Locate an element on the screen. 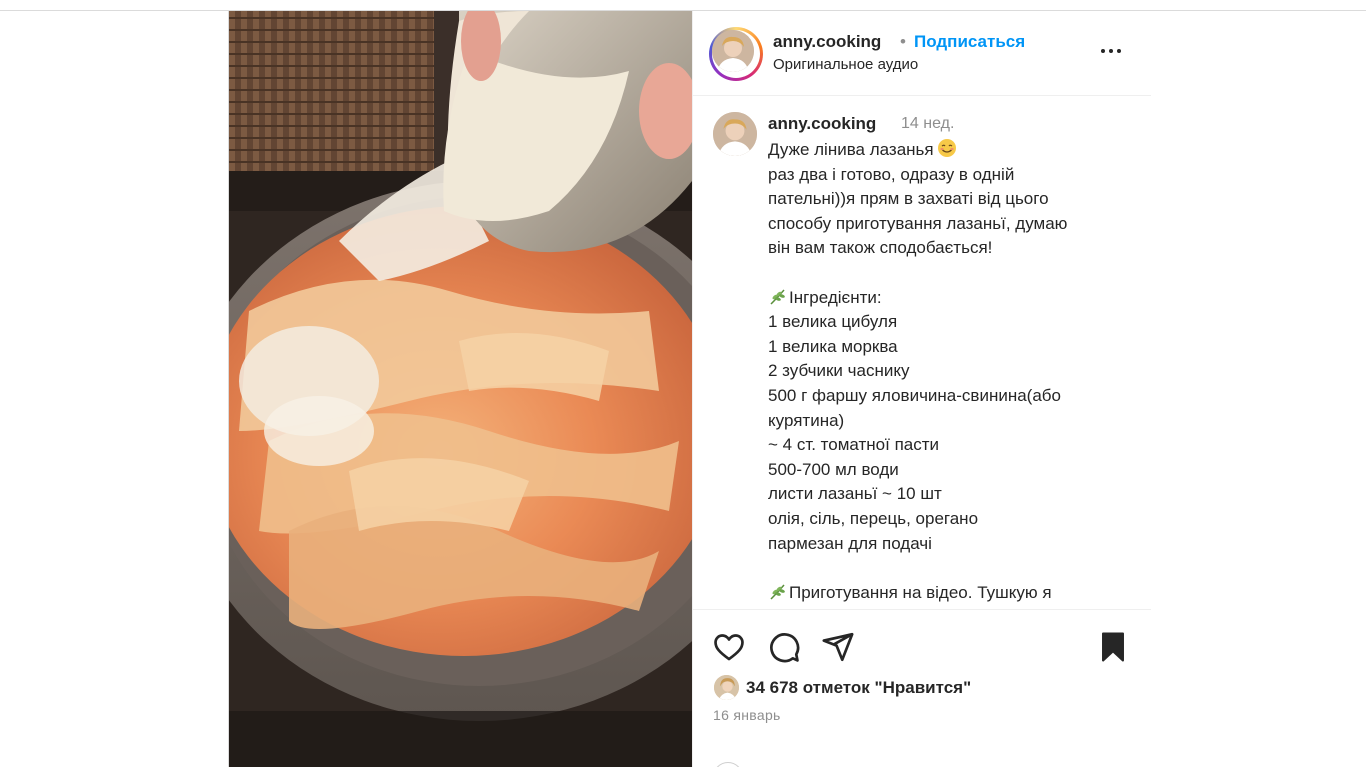 The width and height of the screenshot is (1366, 767). post-date: 16 январь is located at coordinates (747, 715).